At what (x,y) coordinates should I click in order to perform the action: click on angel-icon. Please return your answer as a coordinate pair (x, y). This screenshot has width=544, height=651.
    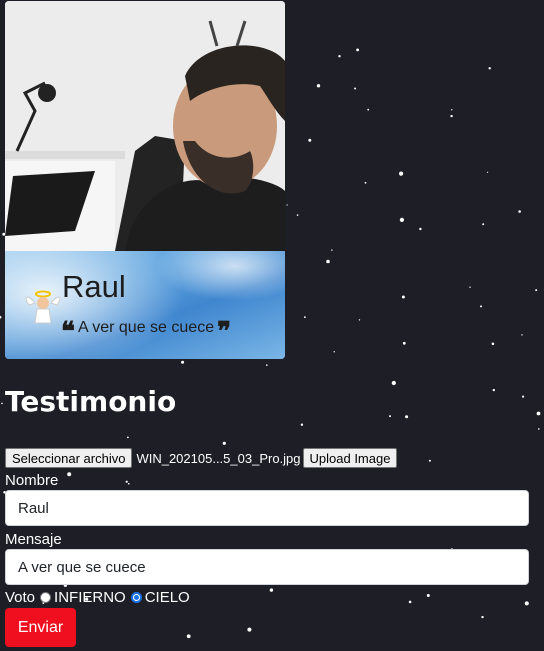
    Looking at the image, I should click on (43, 307).